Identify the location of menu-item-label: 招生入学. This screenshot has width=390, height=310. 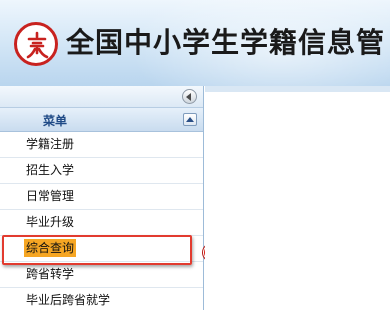
(50, 170).